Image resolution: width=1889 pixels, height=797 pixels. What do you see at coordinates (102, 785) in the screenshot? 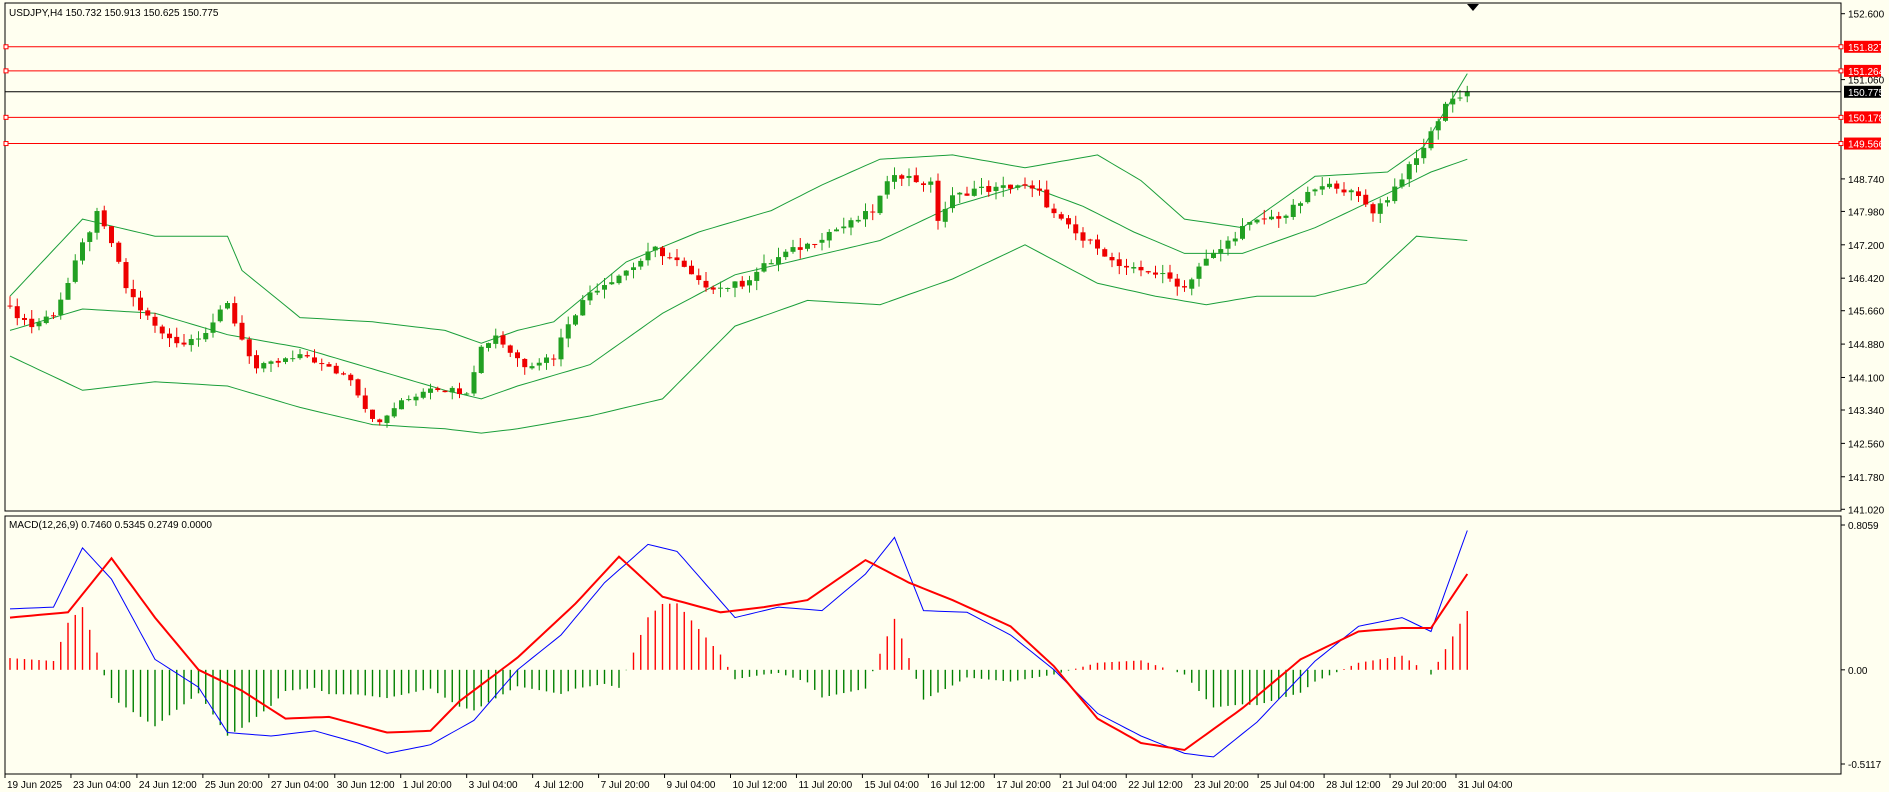
I see `time-axis-label: 23 Jun 04:00` at bounding box center [102, 785].